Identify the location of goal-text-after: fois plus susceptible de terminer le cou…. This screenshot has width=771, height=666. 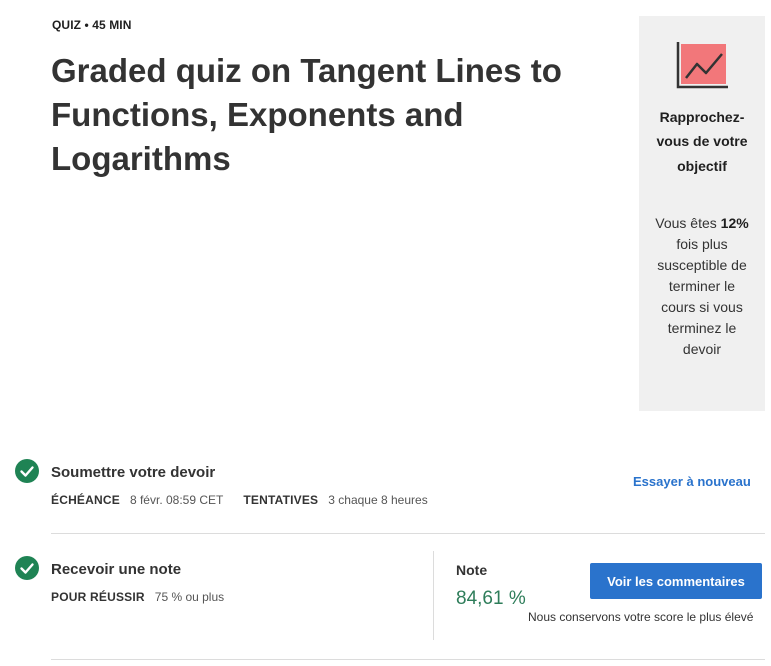
(702, 296).